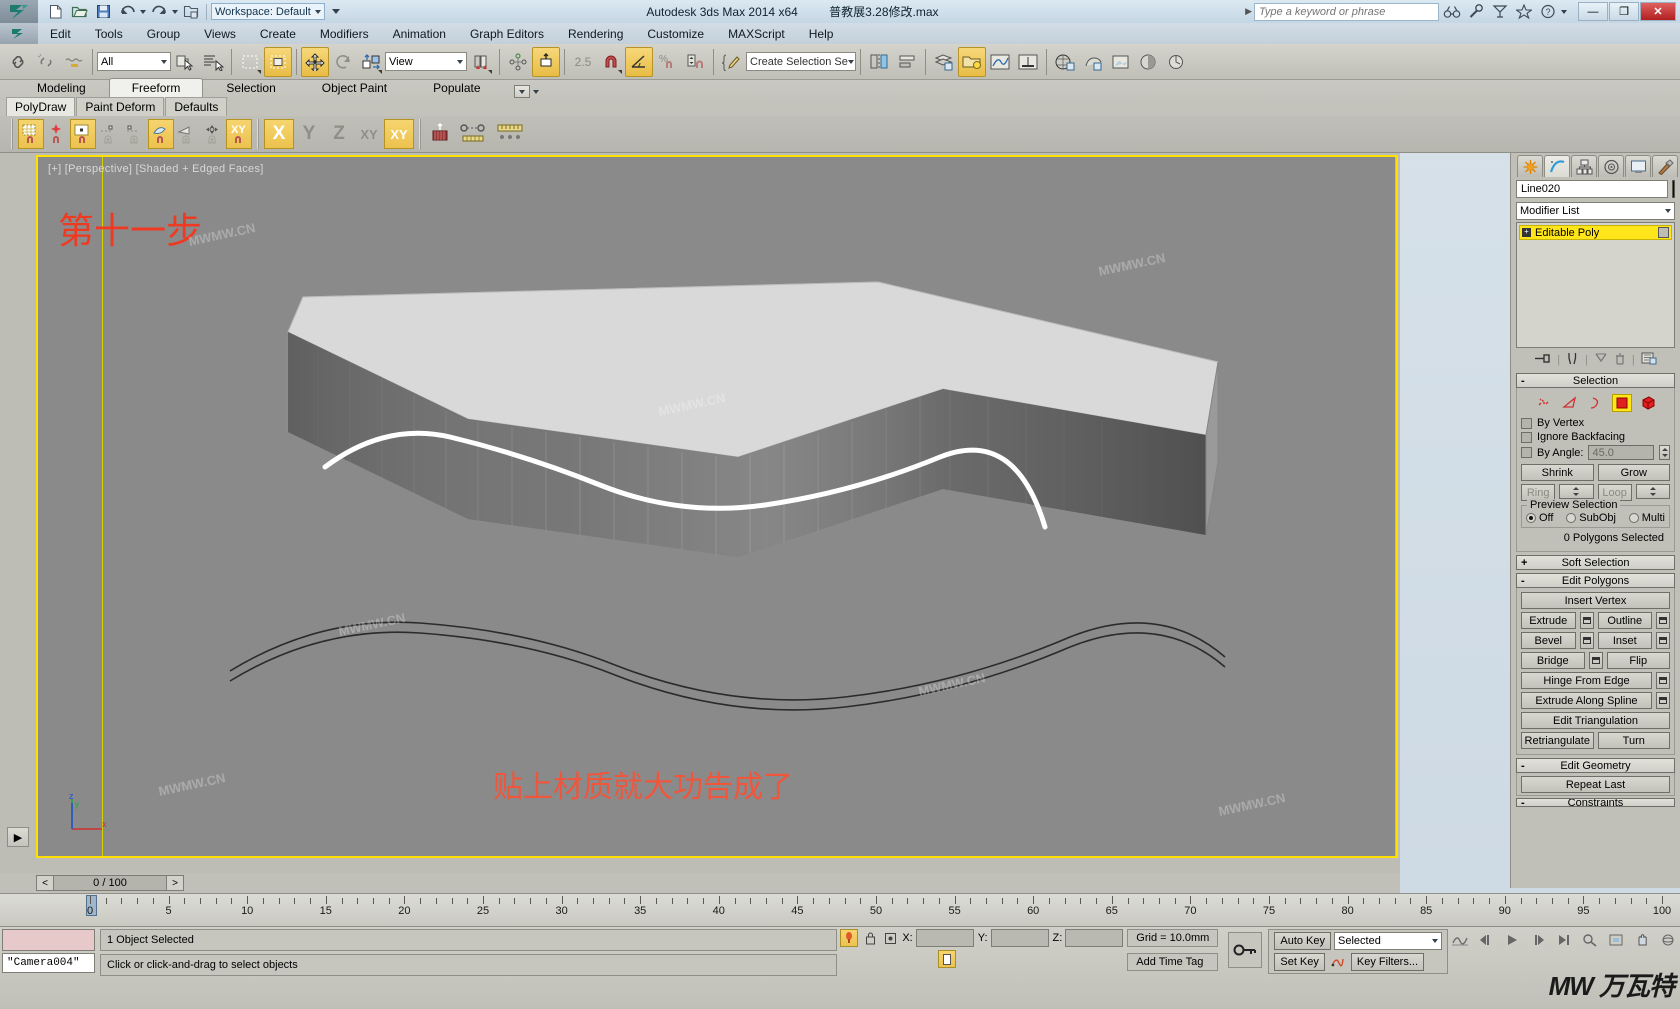 Image resolution: width=1680 pixels, height=1009 pixels. Describe the element at coordinates (1638, 660) in the screenshot. I see `flip-button: Flip` at that location.